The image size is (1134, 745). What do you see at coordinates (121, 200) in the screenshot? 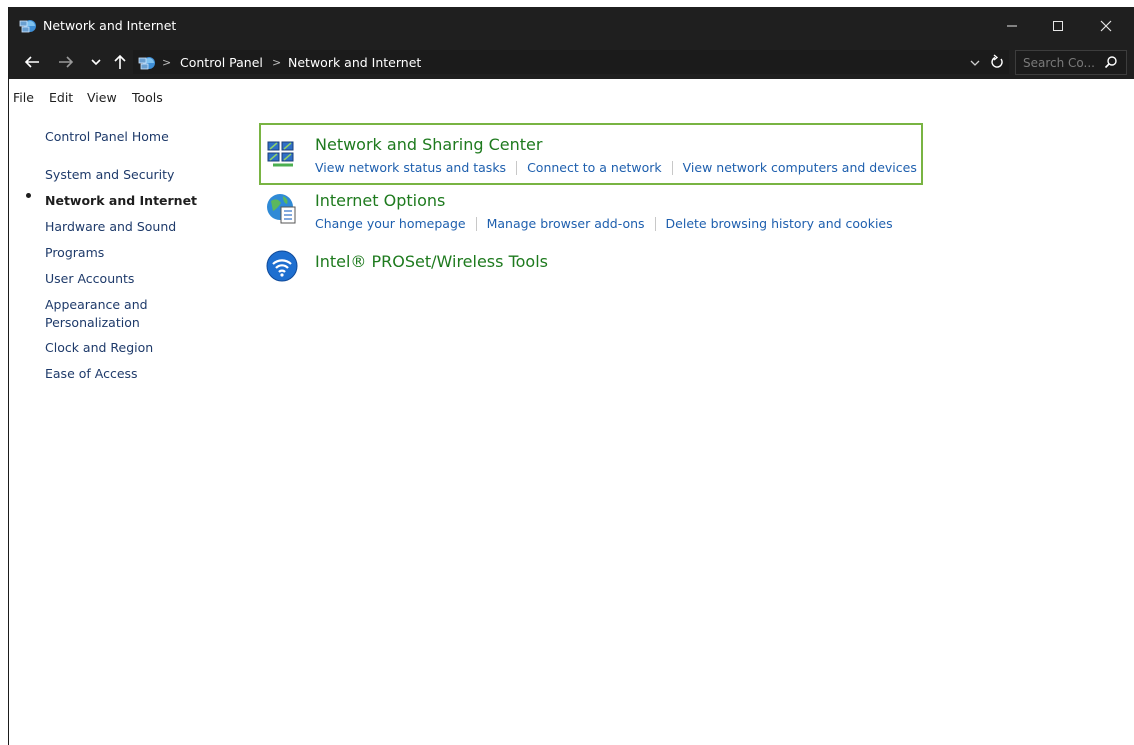
I see `nav-network-and-internet: Network and Internet` at bounding box center [121, 200].